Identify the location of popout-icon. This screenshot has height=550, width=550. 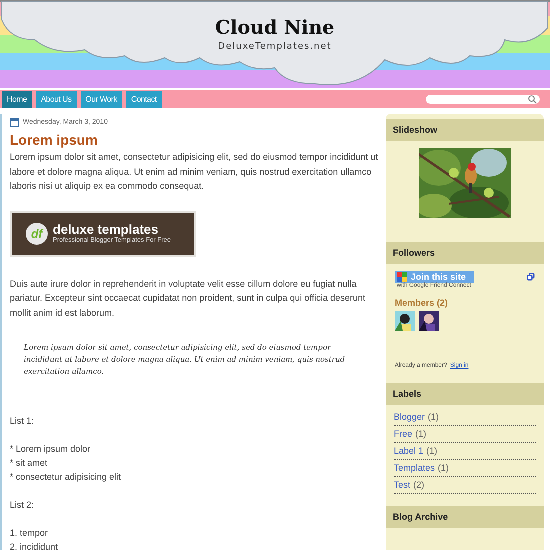
(531, 277).